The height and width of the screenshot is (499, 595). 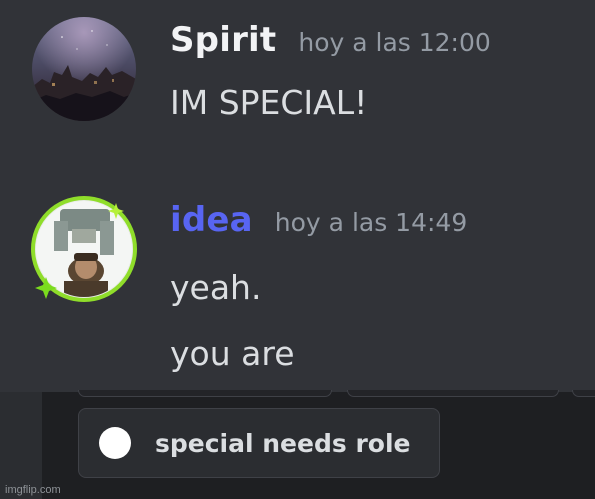 I want to click on role-pill: special needs role, so click(x=259, y=443).